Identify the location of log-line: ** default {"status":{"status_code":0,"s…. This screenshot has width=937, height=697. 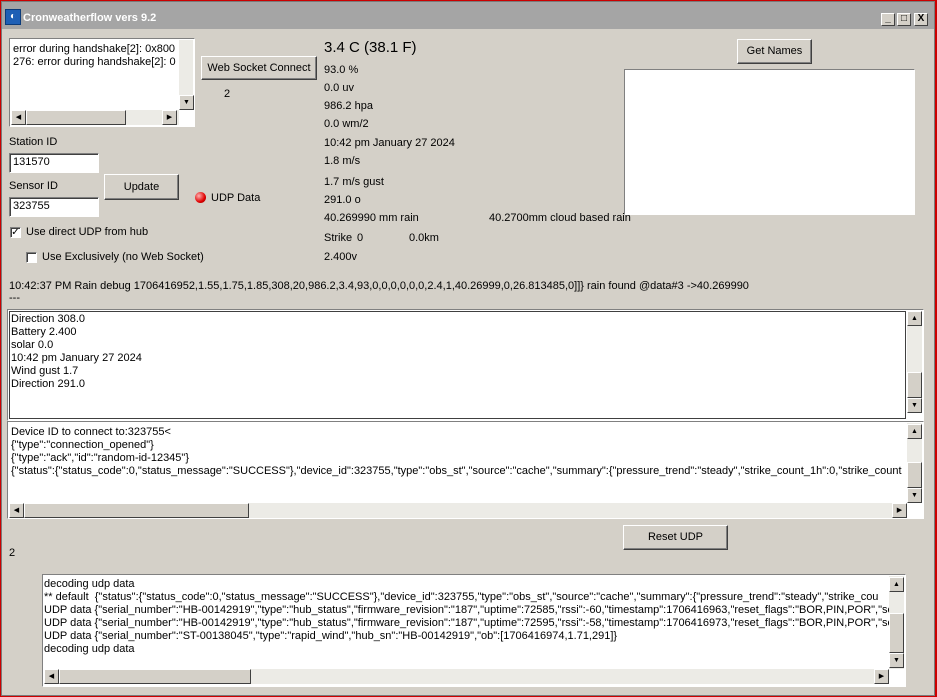
(461, 597).